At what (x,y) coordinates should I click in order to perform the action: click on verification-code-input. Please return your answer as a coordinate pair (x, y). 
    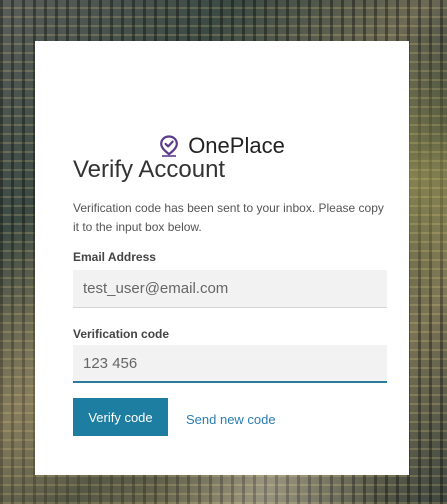
    Looking at the image, I should click on (230, 364).